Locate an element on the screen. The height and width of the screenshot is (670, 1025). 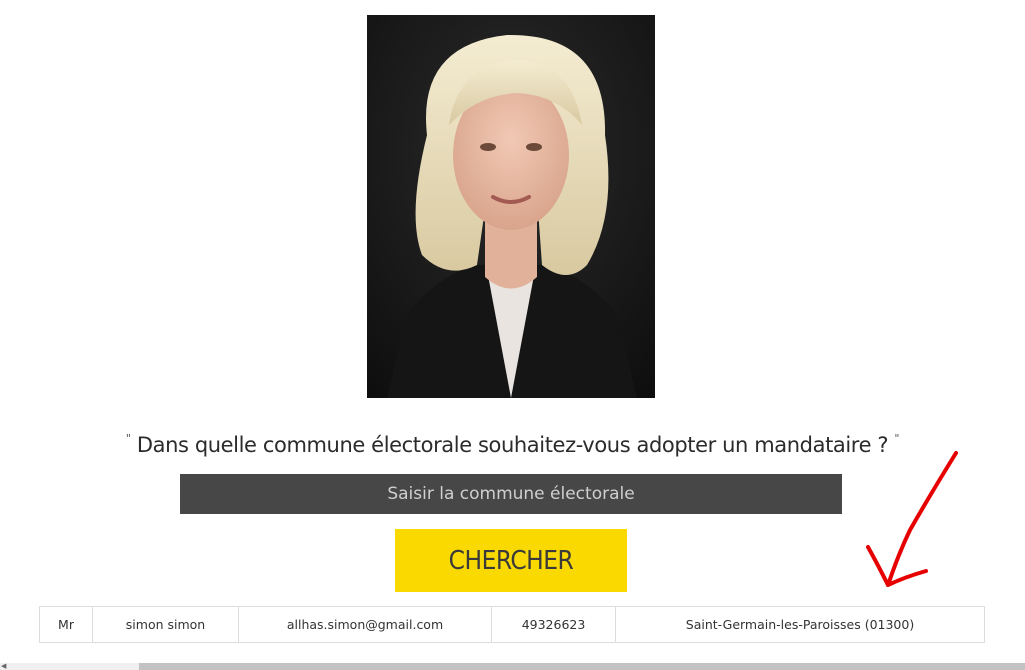
name-cell: simon simon is located at coordinates (165, 624).